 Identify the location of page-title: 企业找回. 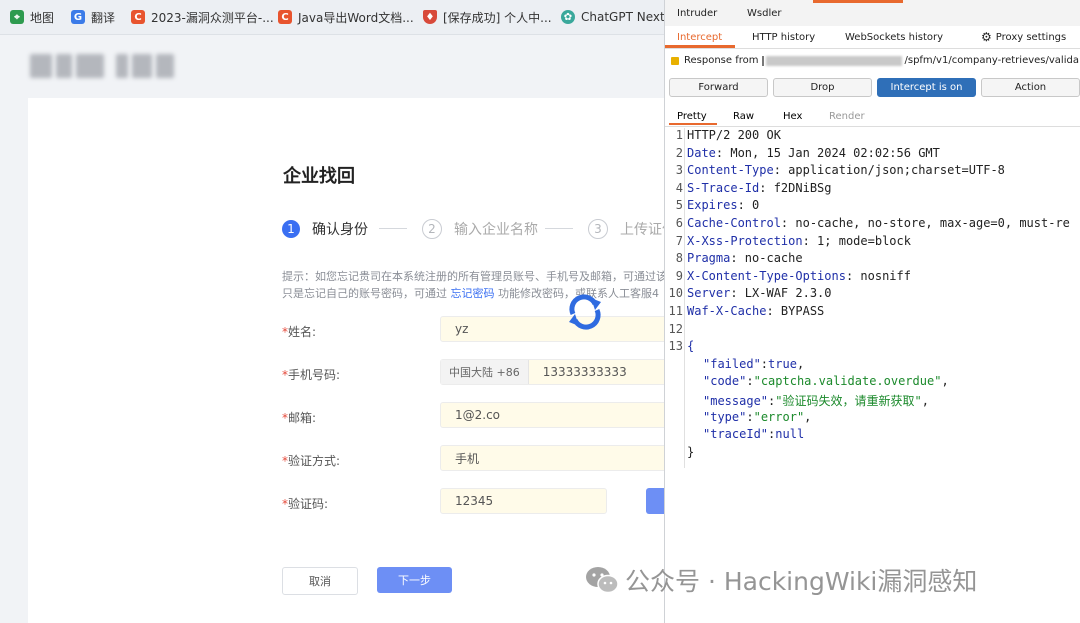
(319, 176).